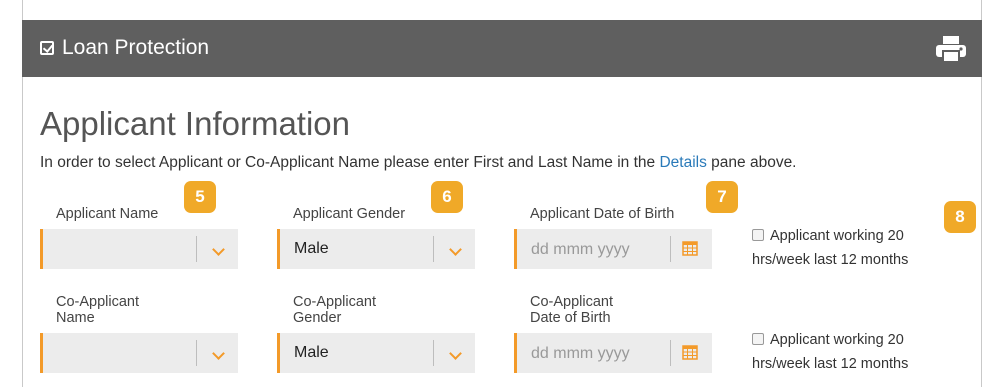 This screenshot has width=995, height=387. I want to click on header-title: Loan Protection, so click(124, 48).